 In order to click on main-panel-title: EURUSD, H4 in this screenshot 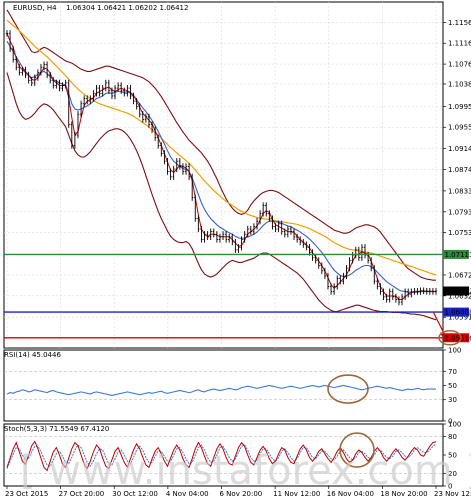, I will do `click(35, 8)`.